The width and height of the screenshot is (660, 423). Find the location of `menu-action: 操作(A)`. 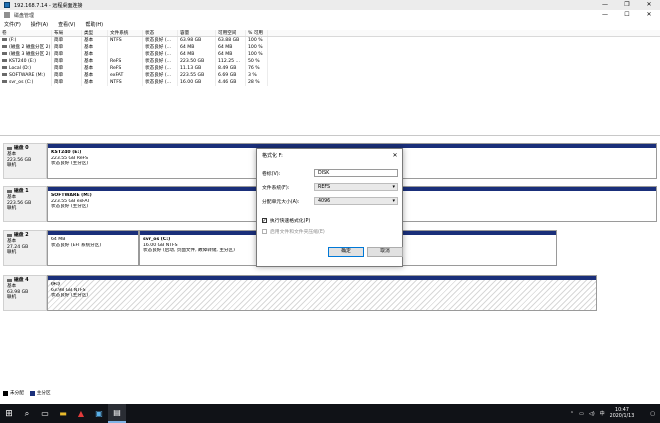

menu-action: 操作(A) is located at coordinates (39, 24).